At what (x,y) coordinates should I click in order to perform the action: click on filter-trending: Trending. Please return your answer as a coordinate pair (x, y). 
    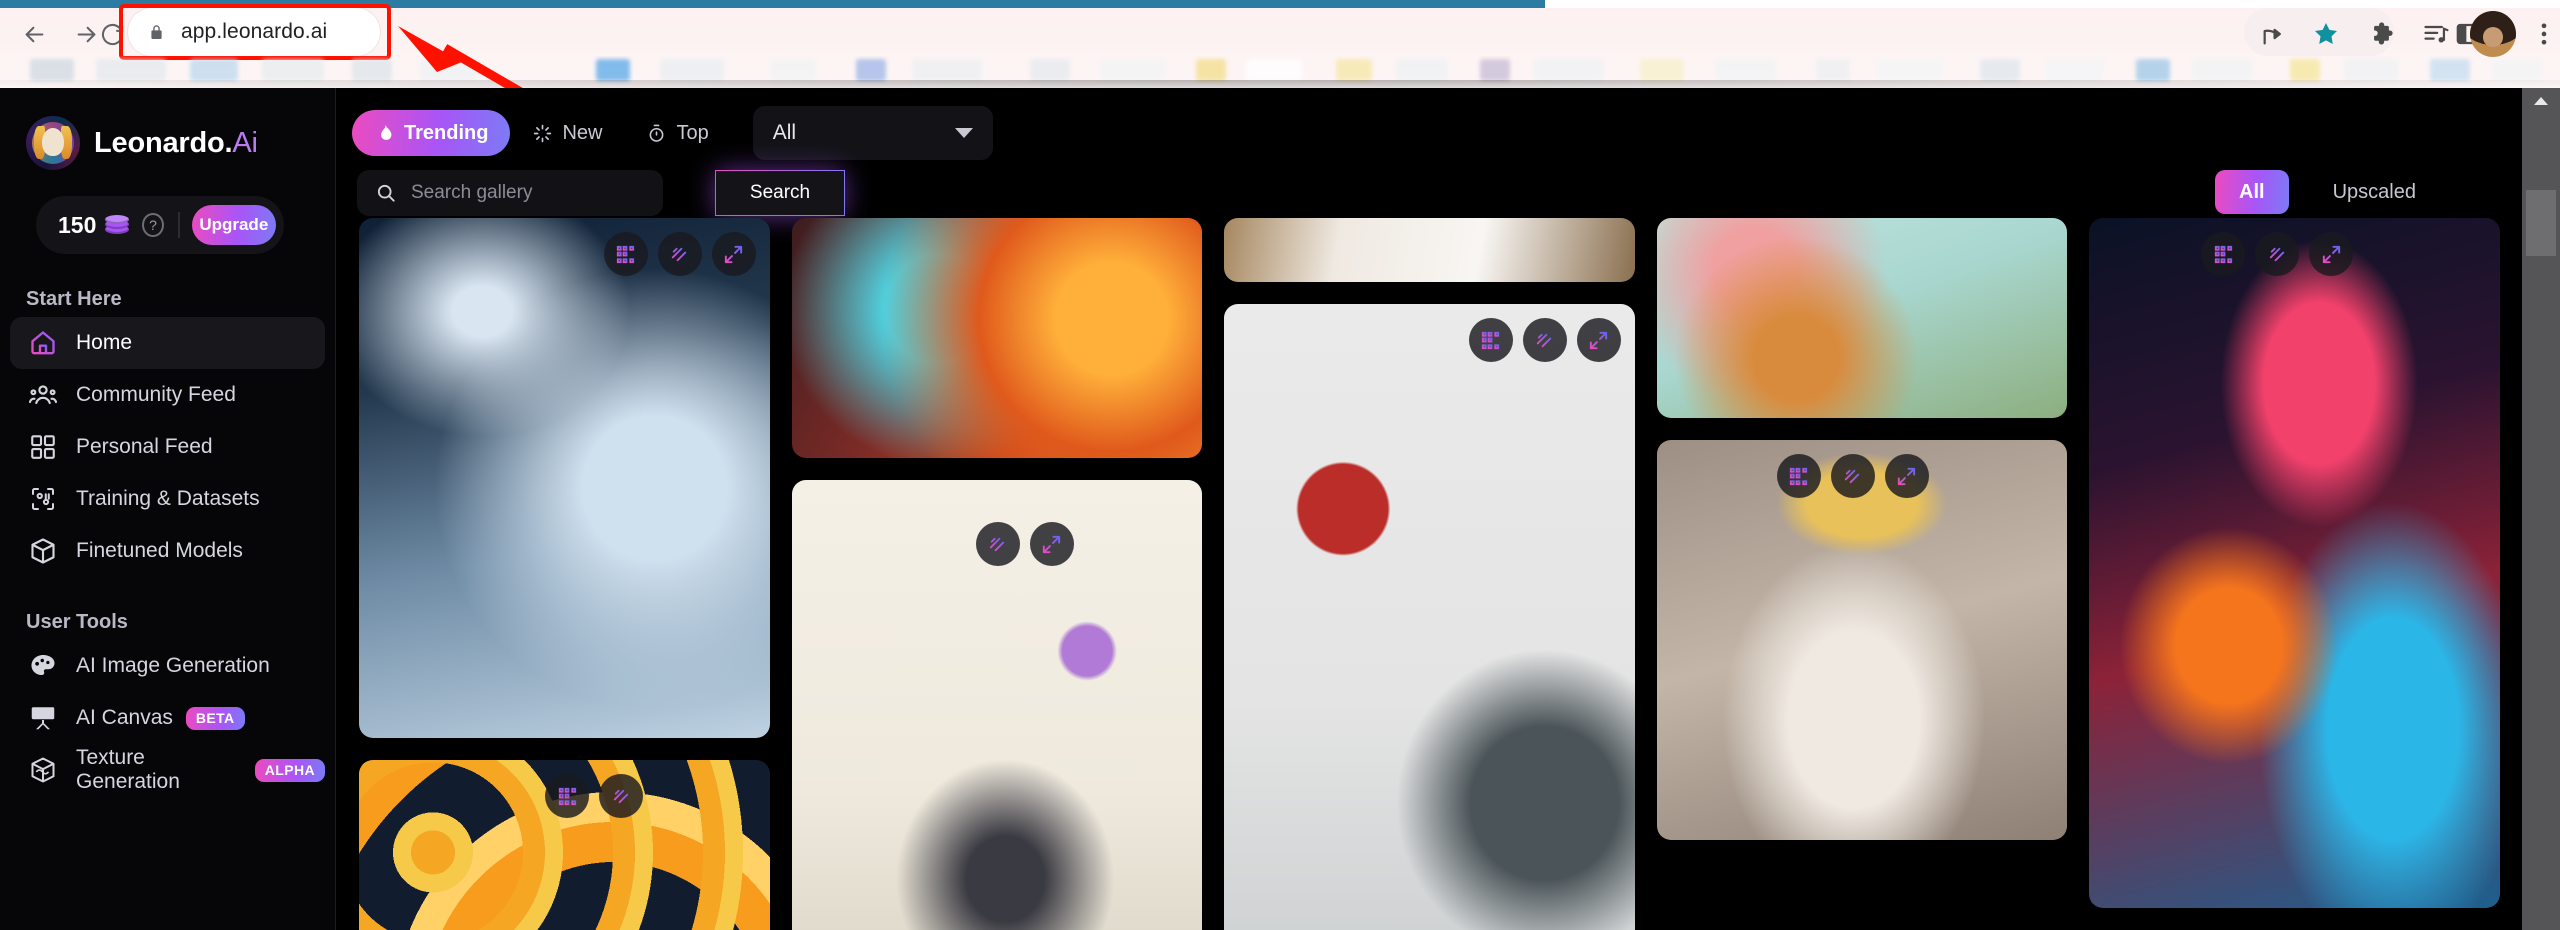
    Looking at the image, I should click on (431, 133).